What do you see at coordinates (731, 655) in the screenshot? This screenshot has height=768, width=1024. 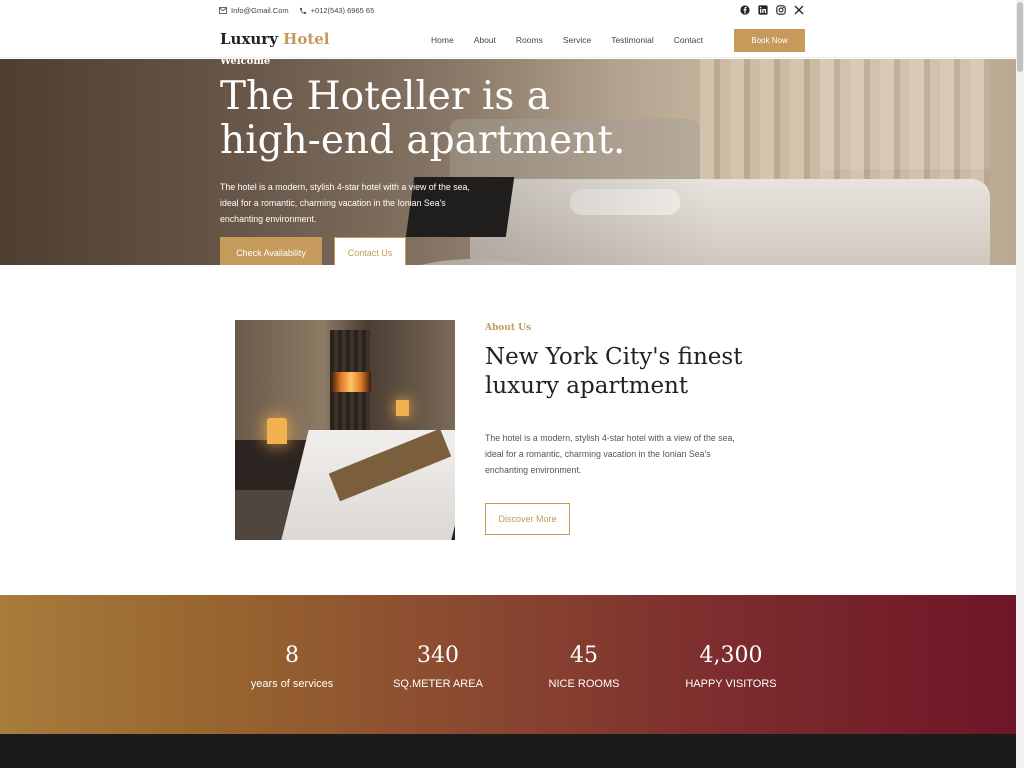 I see `stat-value: 4,300` at bounding box center [731, 655].